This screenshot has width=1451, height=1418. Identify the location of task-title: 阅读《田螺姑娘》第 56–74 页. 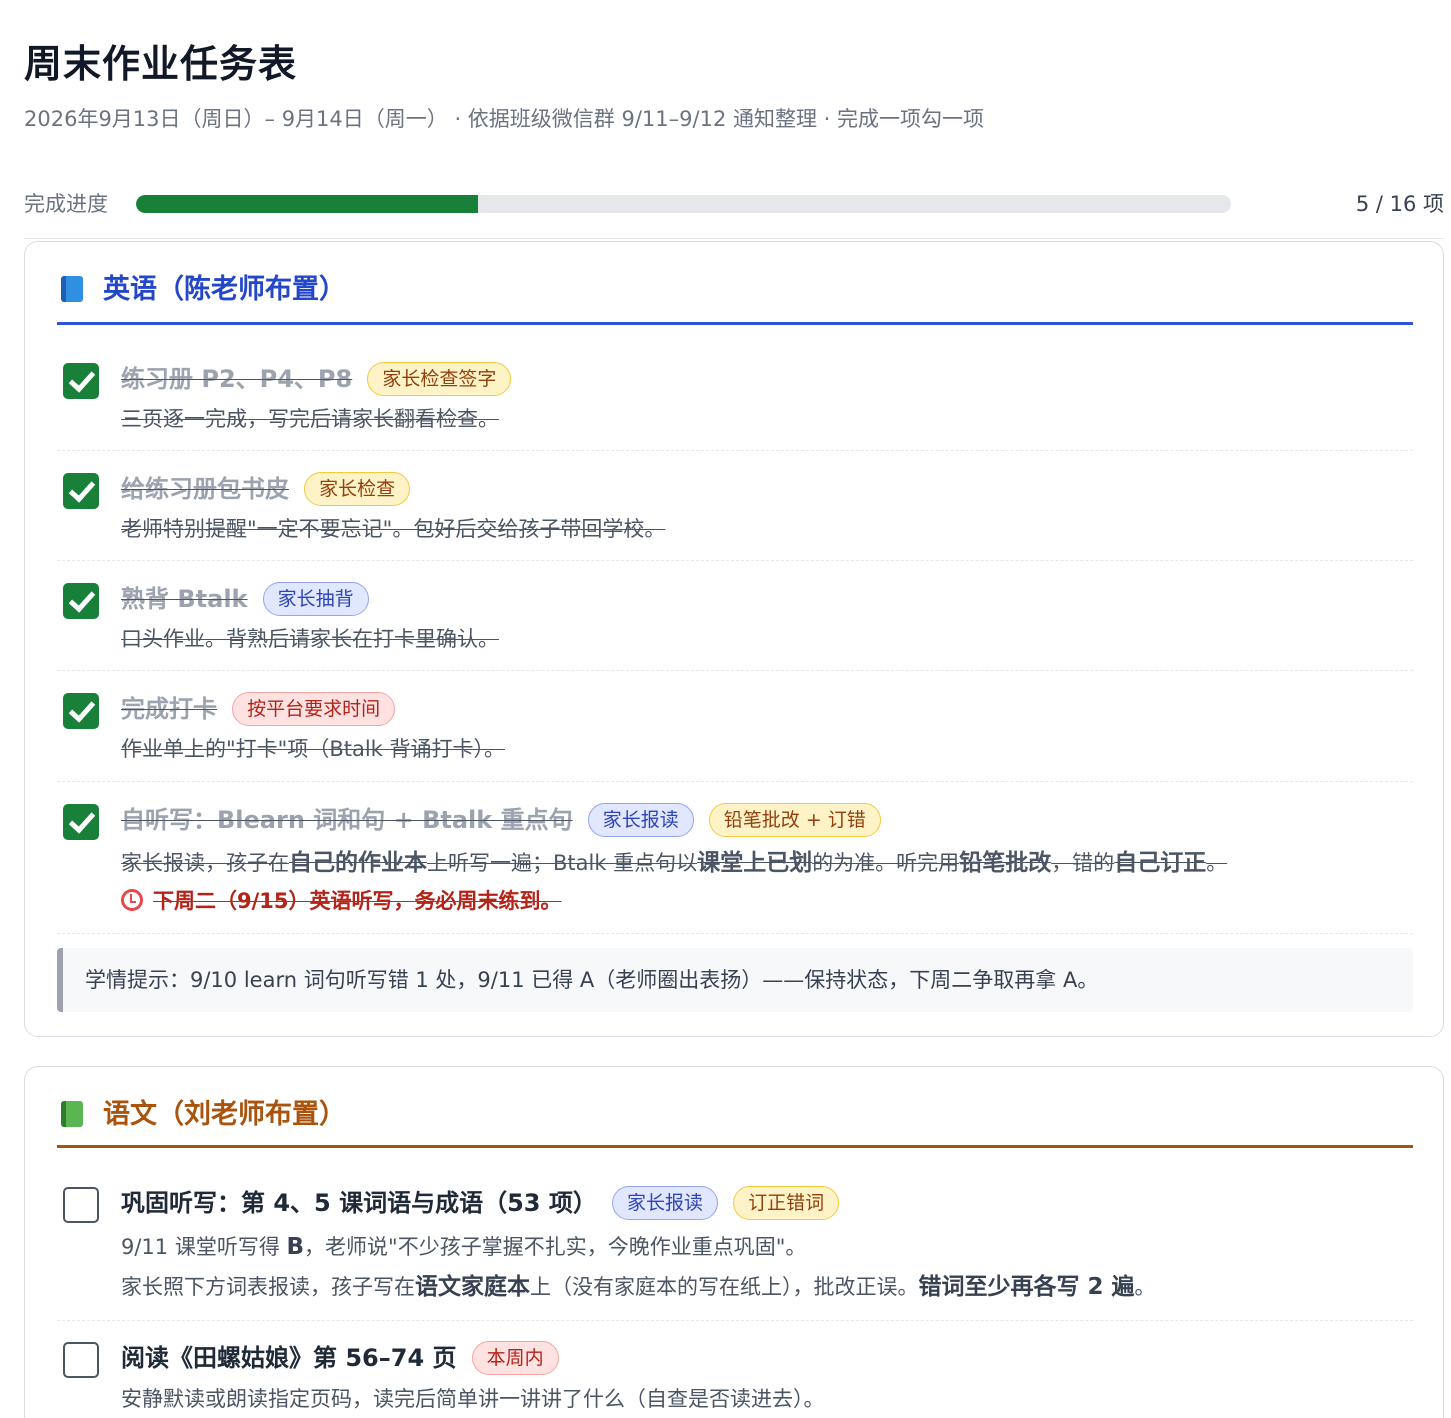
(289, 1358).